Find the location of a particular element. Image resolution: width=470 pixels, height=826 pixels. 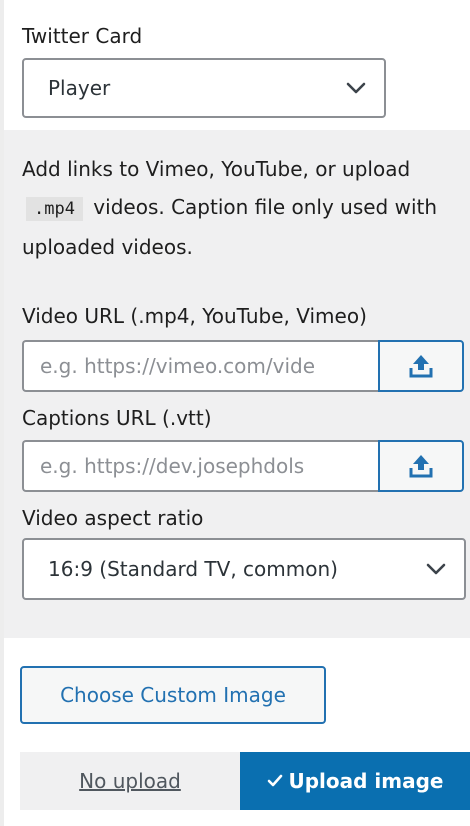

no-upload-toggle: No upload is located at coordinates (130, 781).